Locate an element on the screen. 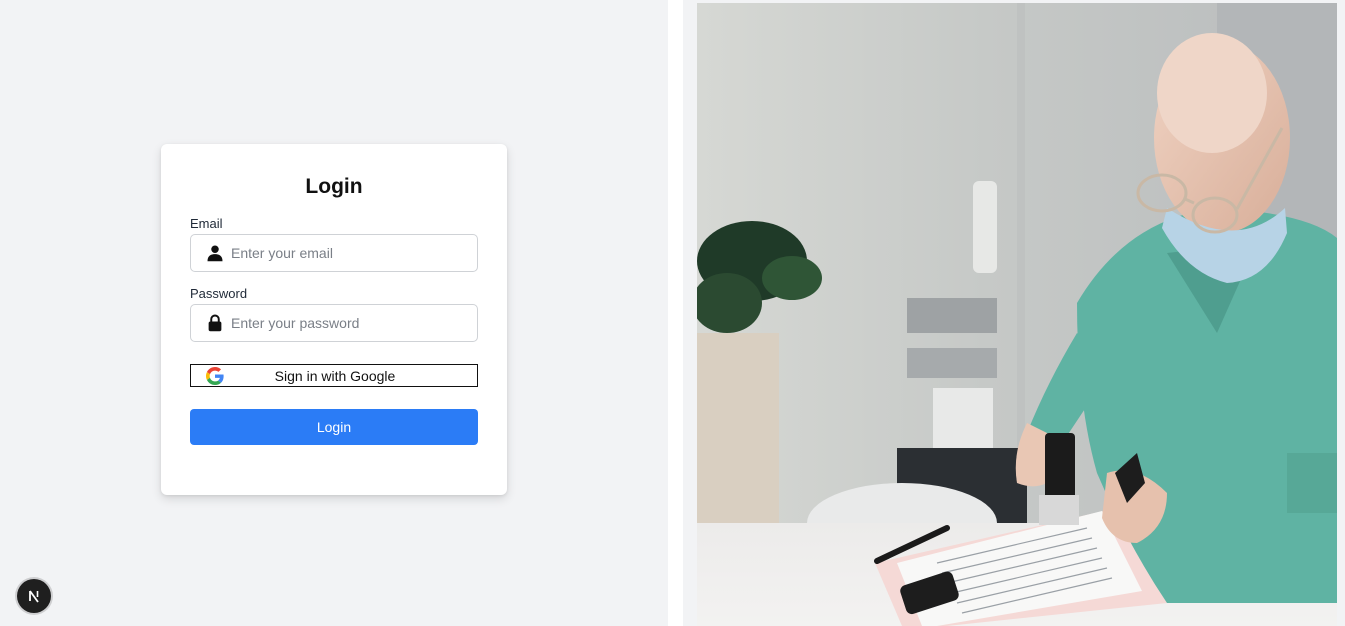 The width and height of the screenshot is (1345, 626). page-title: Login is located at coordinates (334, 186).